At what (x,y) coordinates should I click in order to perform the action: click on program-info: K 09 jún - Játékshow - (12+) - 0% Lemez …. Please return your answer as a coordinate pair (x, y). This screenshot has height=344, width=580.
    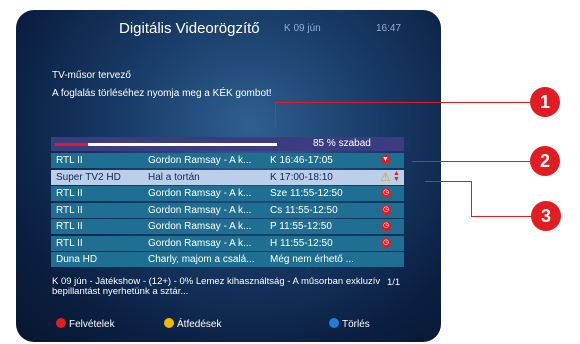
    Looking at the image, I should click on (216, 286).